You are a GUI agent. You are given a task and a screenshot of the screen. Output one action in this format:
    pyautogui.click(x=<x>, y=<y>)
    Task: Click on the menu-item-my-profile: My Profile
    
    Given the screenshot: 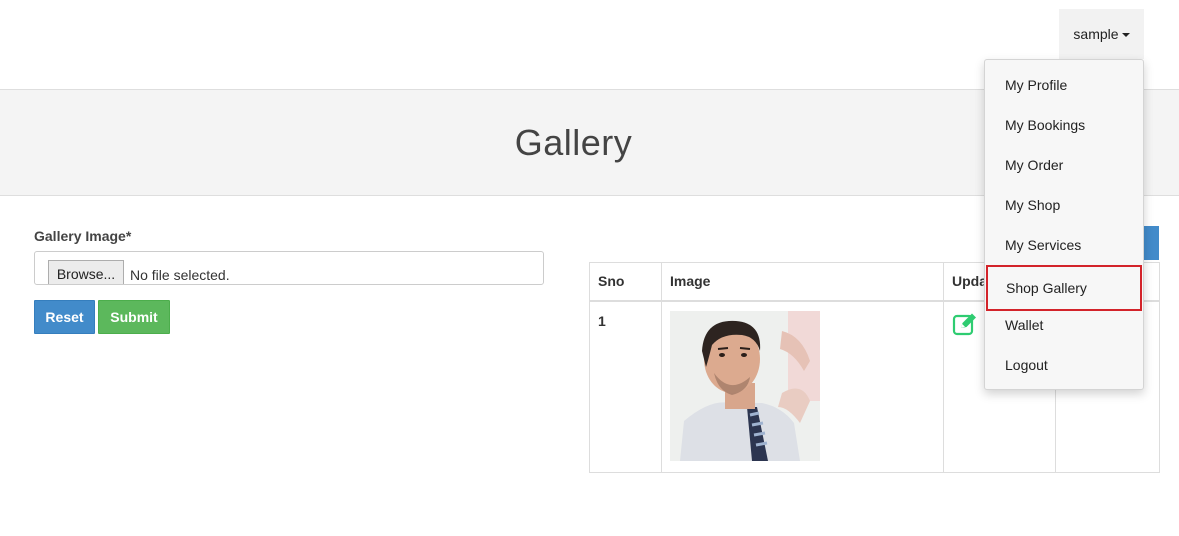 What is the action you would take?
    pyautogui.click(x=1064, y=85)
    